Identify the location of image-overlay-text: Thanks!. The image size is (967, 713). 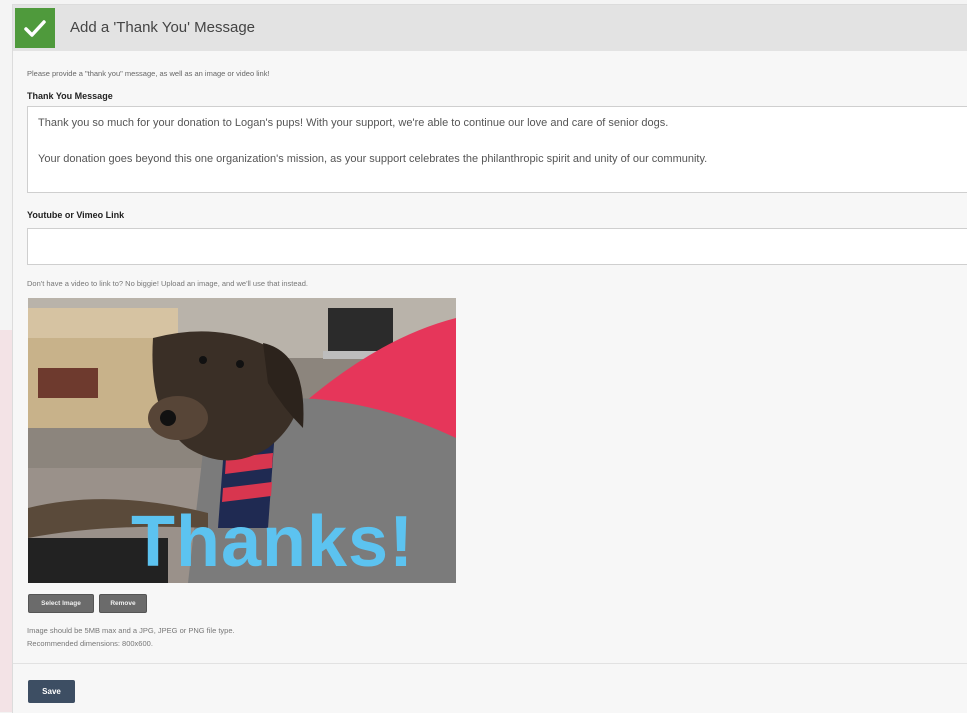
(273, 542).